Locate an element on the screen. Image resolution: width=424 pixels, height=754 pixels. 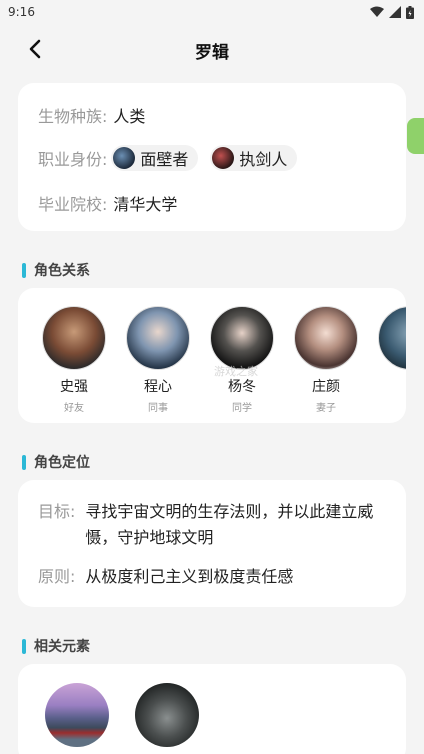
relation-item: 庄颜 妻子 is located at coordinates (326, 360).